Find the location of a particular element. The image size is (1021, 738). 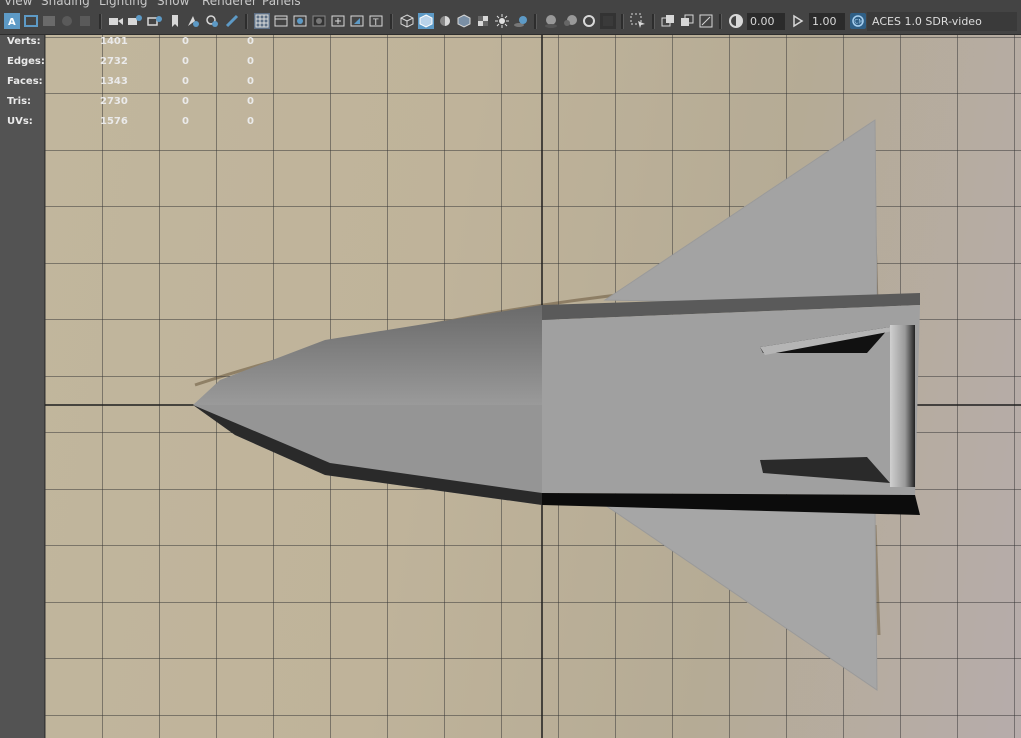

safe-title-icon: T is located at coordinates (376, 21).